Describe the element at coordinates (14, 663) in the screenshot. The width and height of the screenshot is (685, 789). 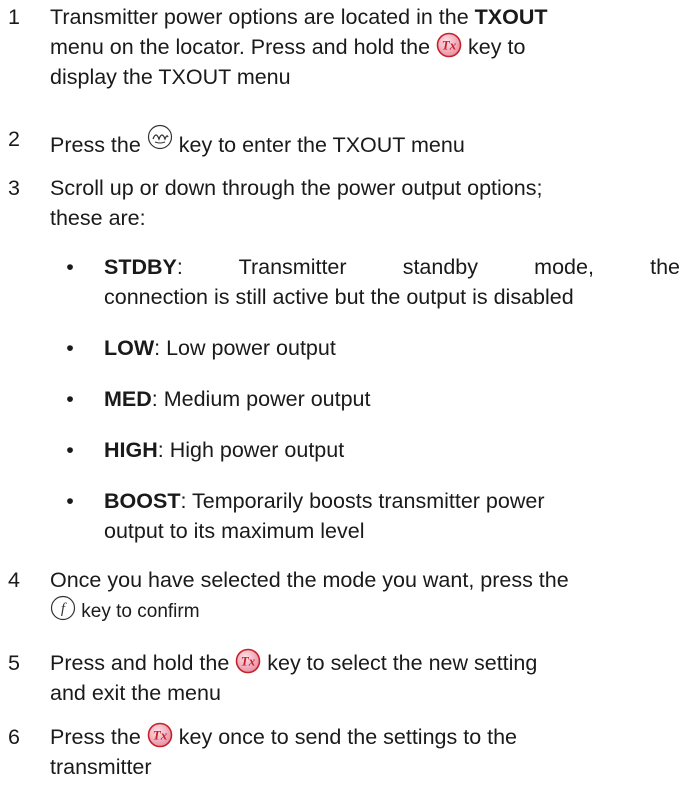
I see `step-number: 5` at that location.